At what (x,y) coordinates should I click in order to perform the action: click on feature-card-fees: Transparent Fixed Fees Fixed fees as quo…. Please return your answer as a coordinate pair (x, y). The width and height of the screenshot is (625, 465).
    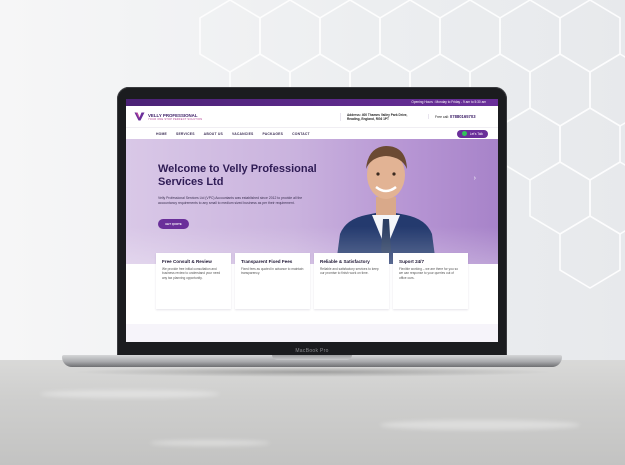
    Looking at the image, I should click on (272, 281).